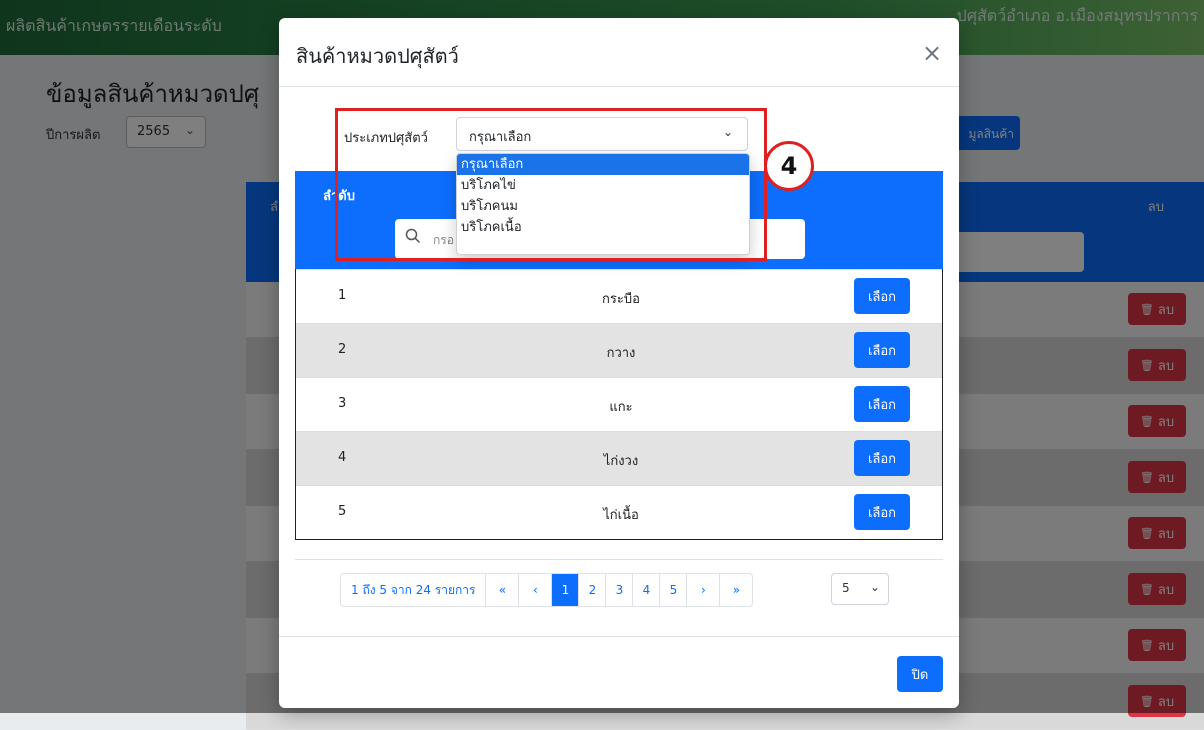 The height and width of the screenshot is (730, 1204). I want to click on row-number: 1, so click(342, 295).